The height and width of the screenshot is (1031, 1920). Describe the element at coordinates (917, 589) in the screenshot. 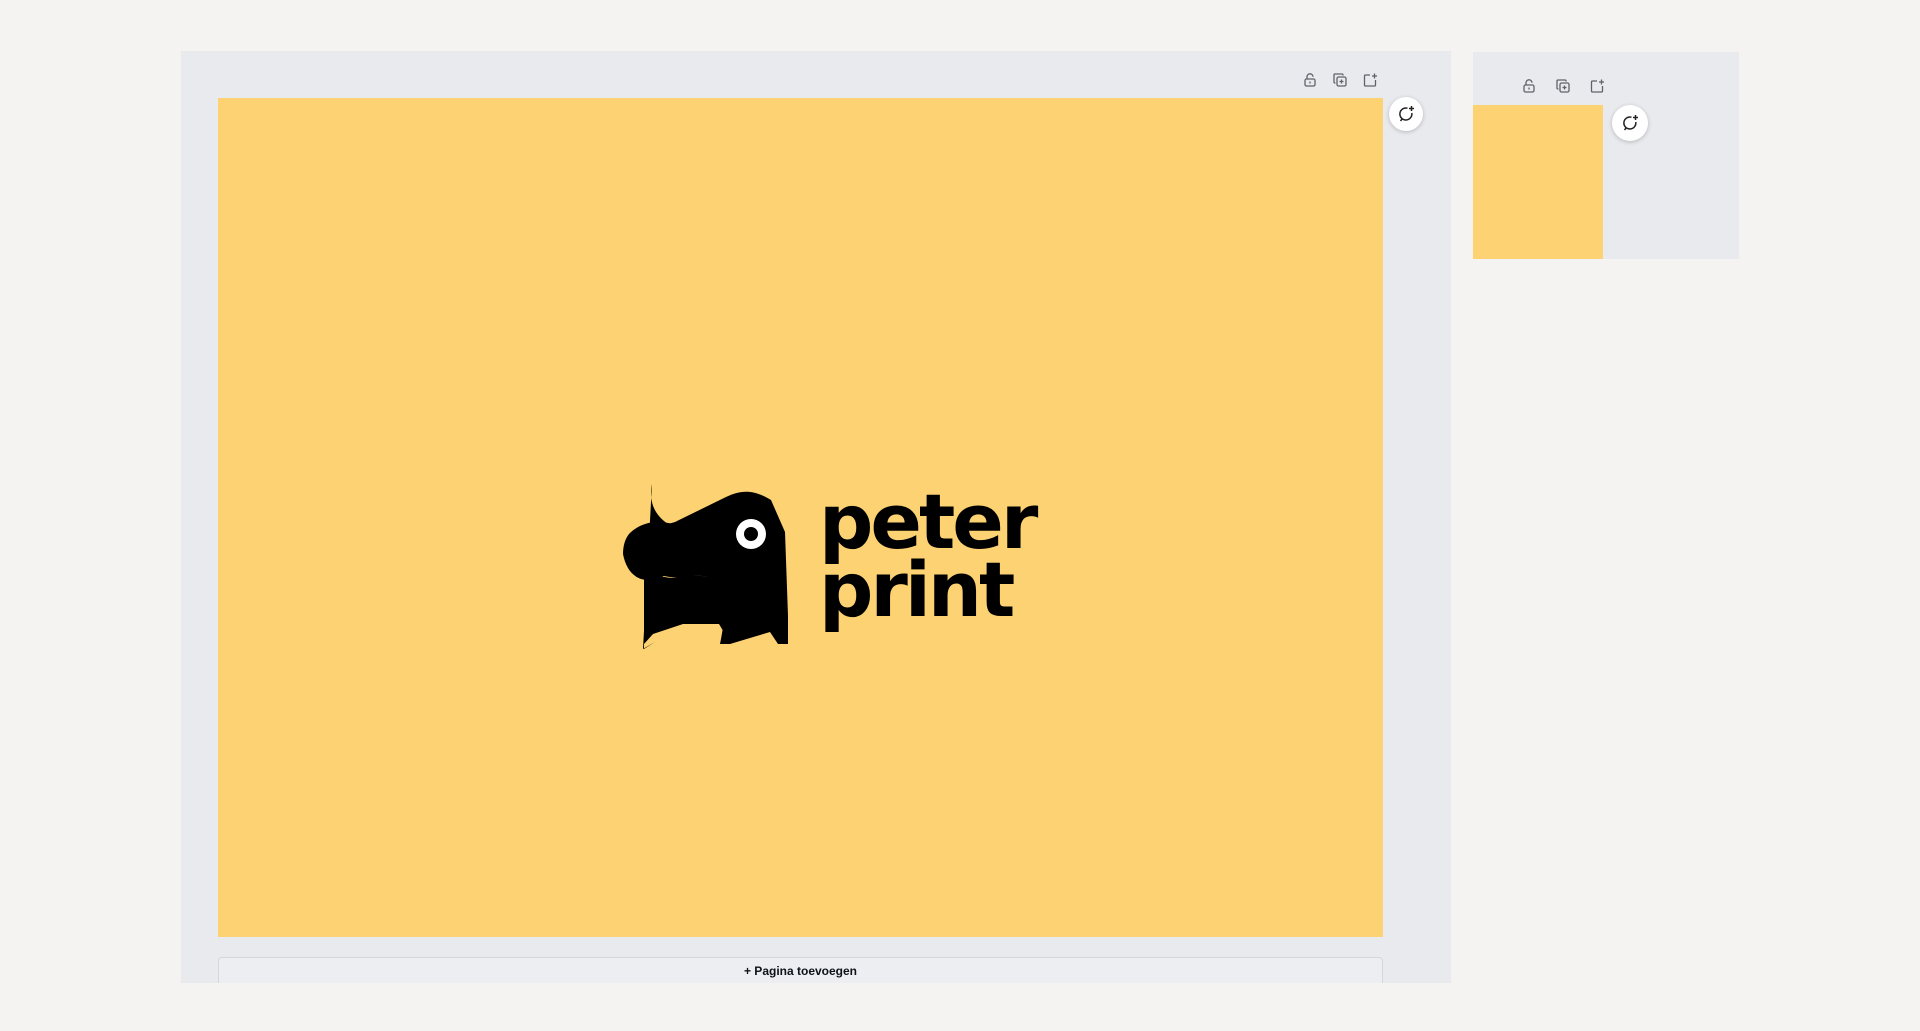

I see `logo-line-2: print` at that location.